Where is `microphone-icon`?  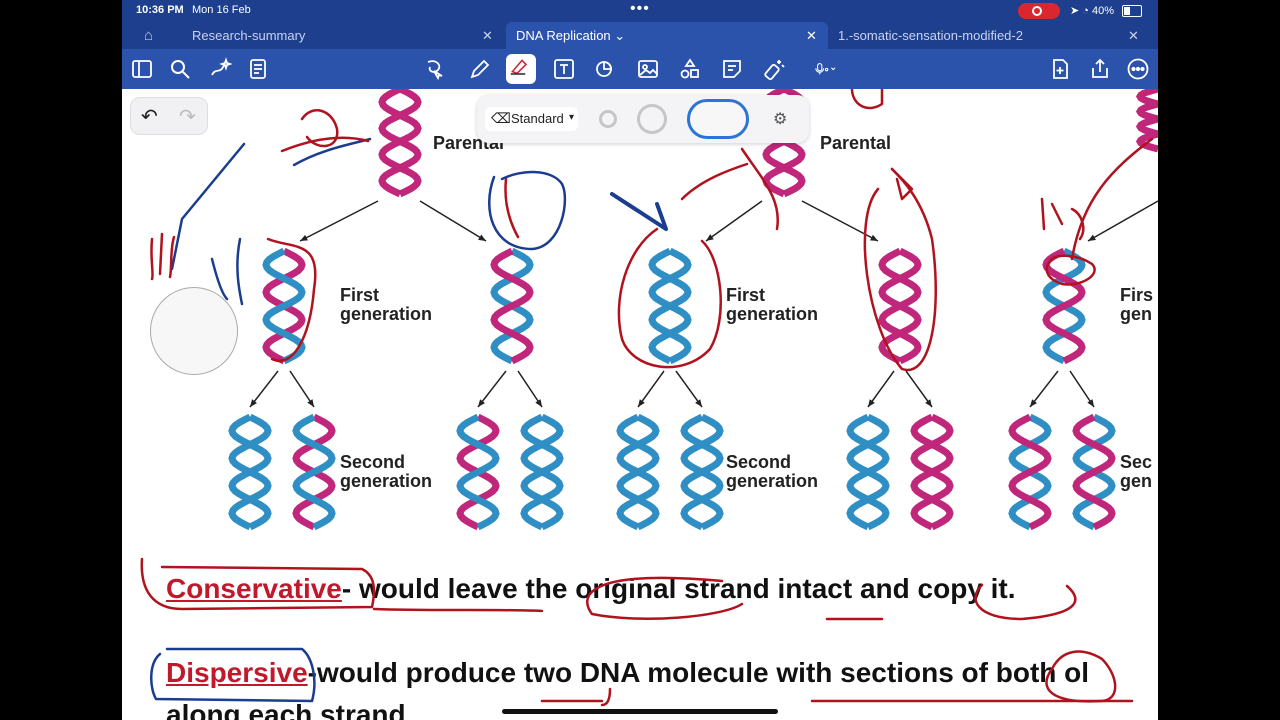
microphone-icon is located at coordinates (834, 69).